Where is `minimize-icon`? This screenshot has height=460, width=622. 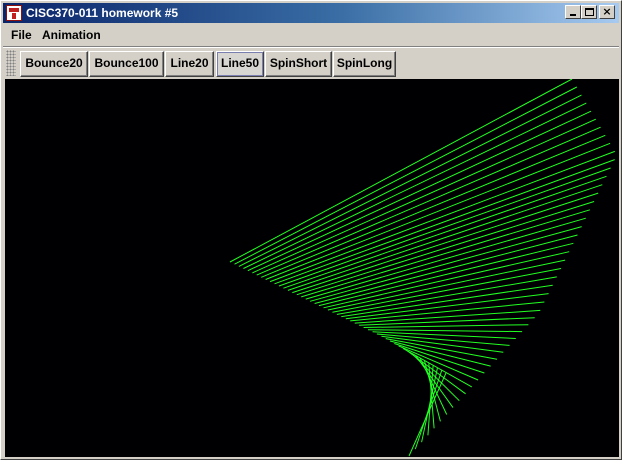 minimize-icon is located at coordinates (573, 15).